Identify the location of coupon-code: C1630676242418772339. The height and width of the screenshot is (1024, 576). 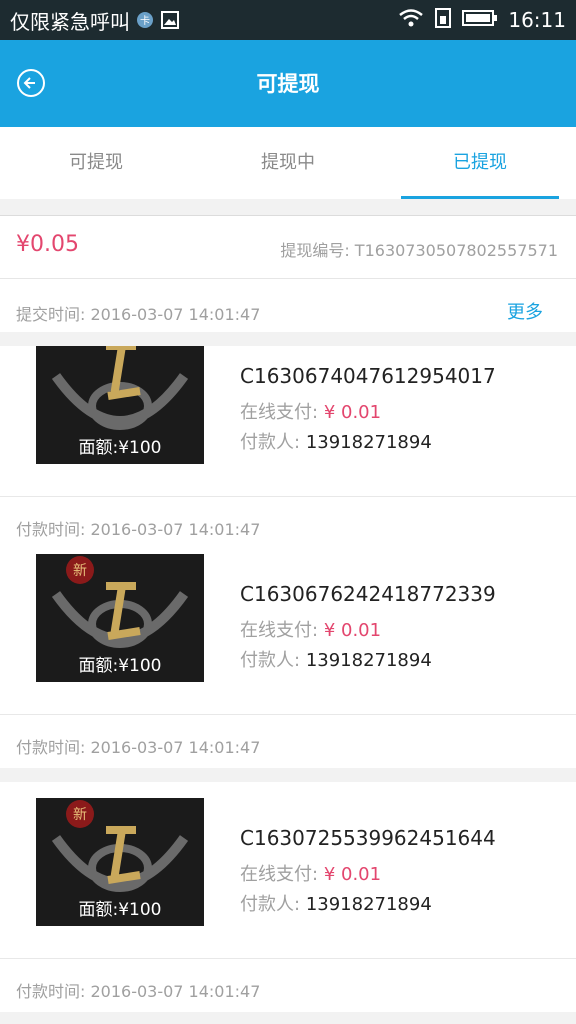
(368, 594).